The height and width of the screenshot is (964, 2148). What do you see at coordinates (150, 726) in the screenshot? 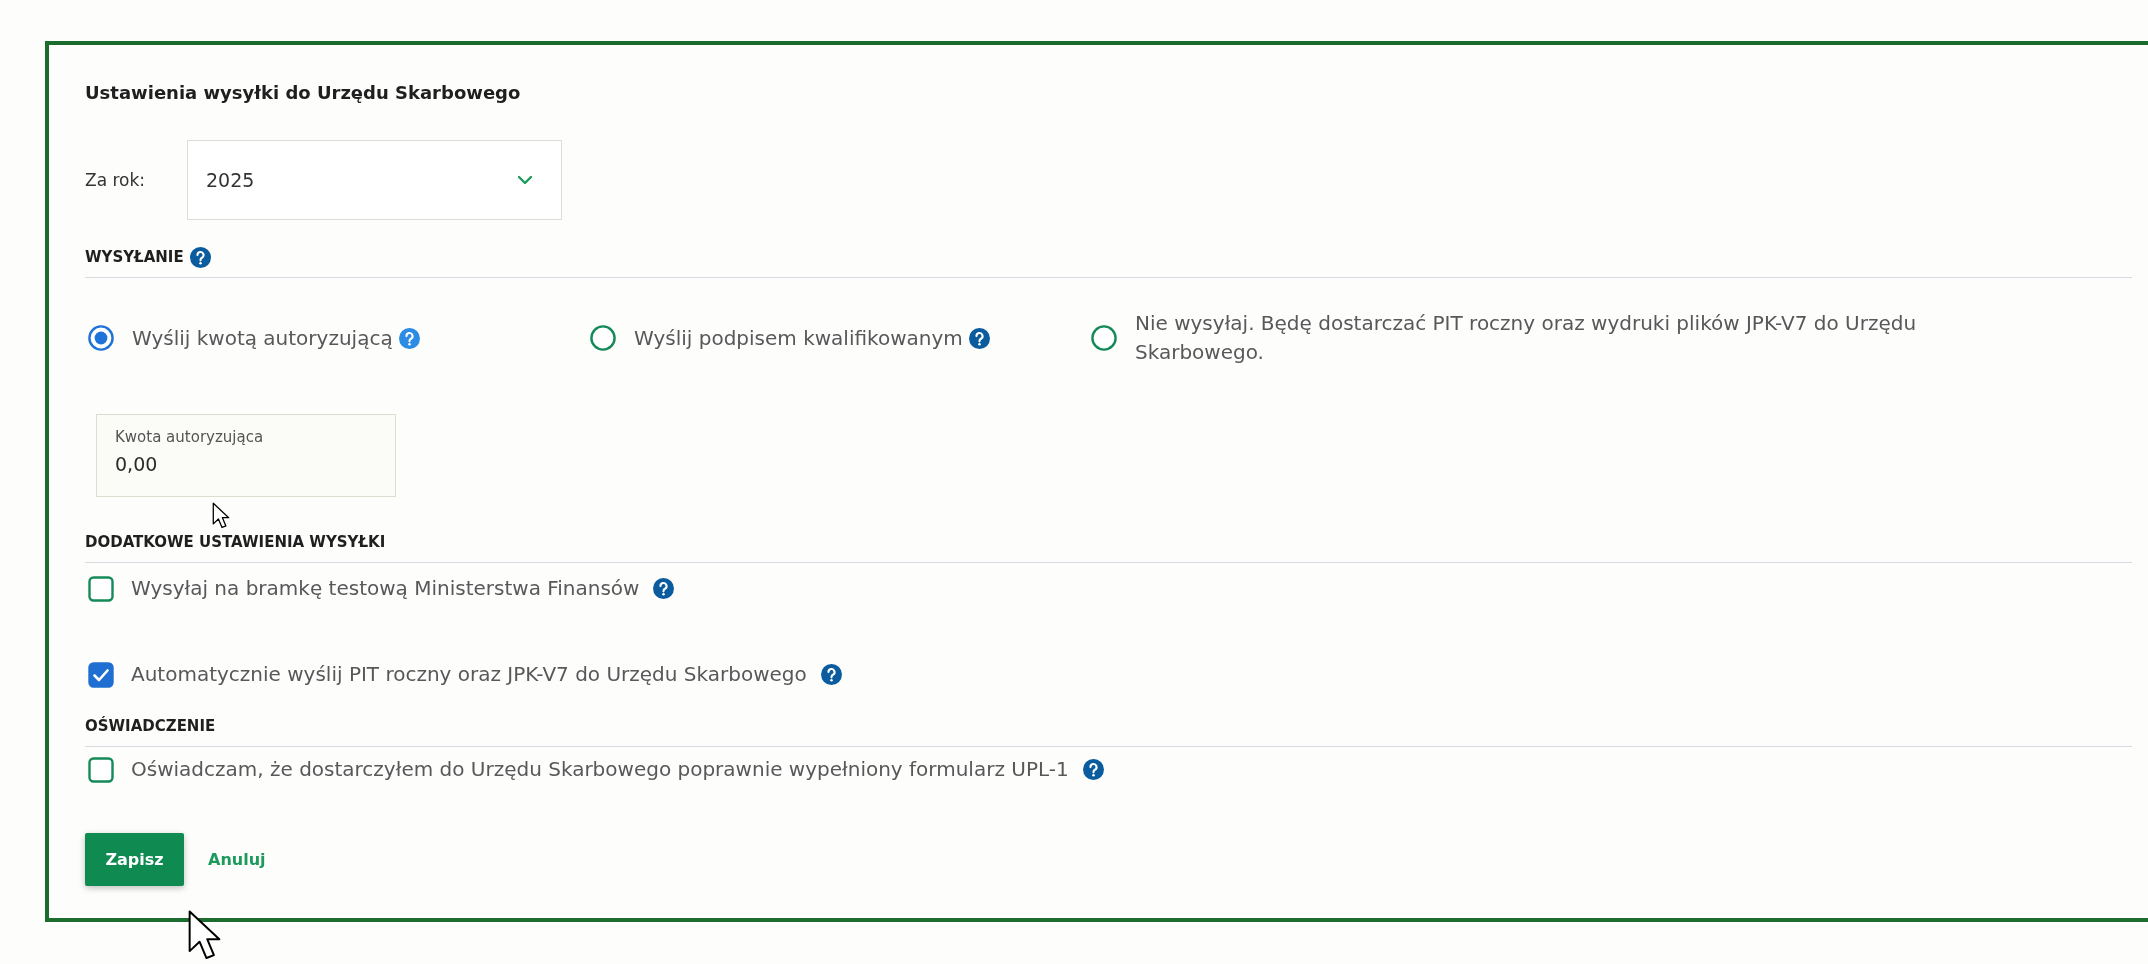
I see `section-heading: OŚWIADCZENIE` at bounding box center [150, 726].